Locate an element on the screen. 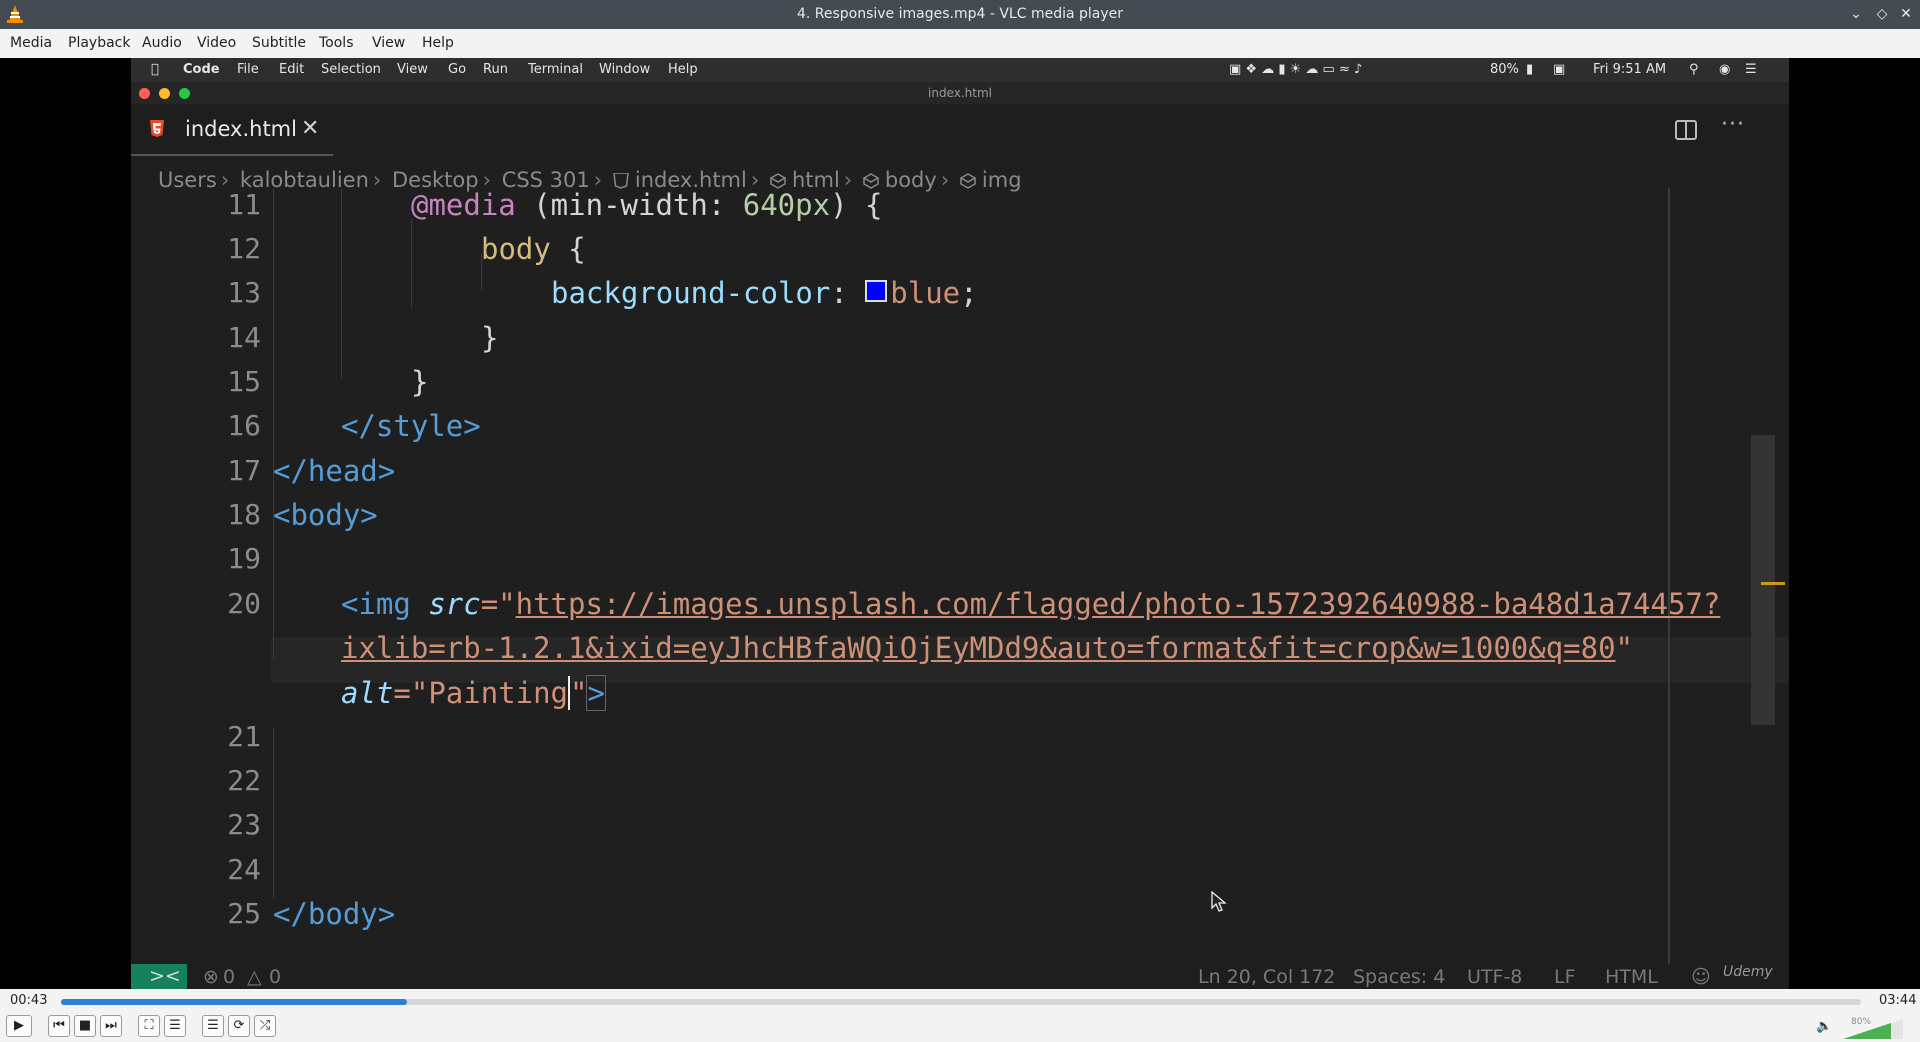 The width and height of the screenshot is (1920, 1042). line-number: 22 is located at coordinates (244, 780).